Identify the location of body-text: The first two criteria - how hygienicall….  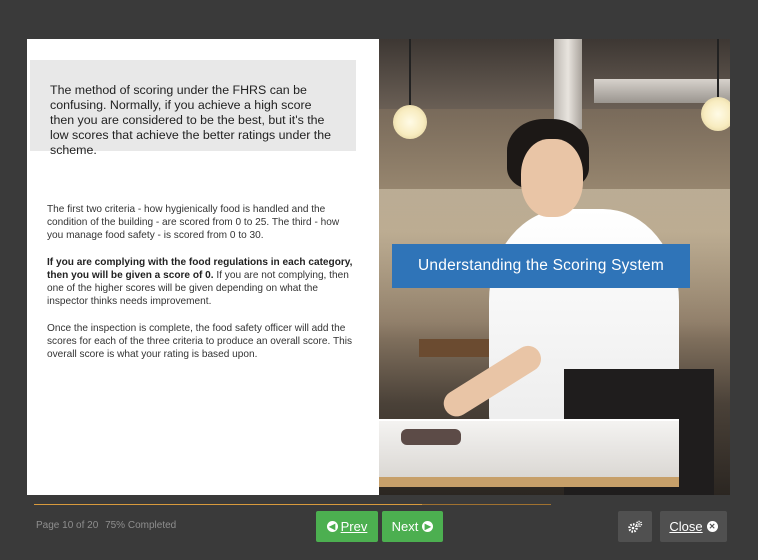
(201, 289).